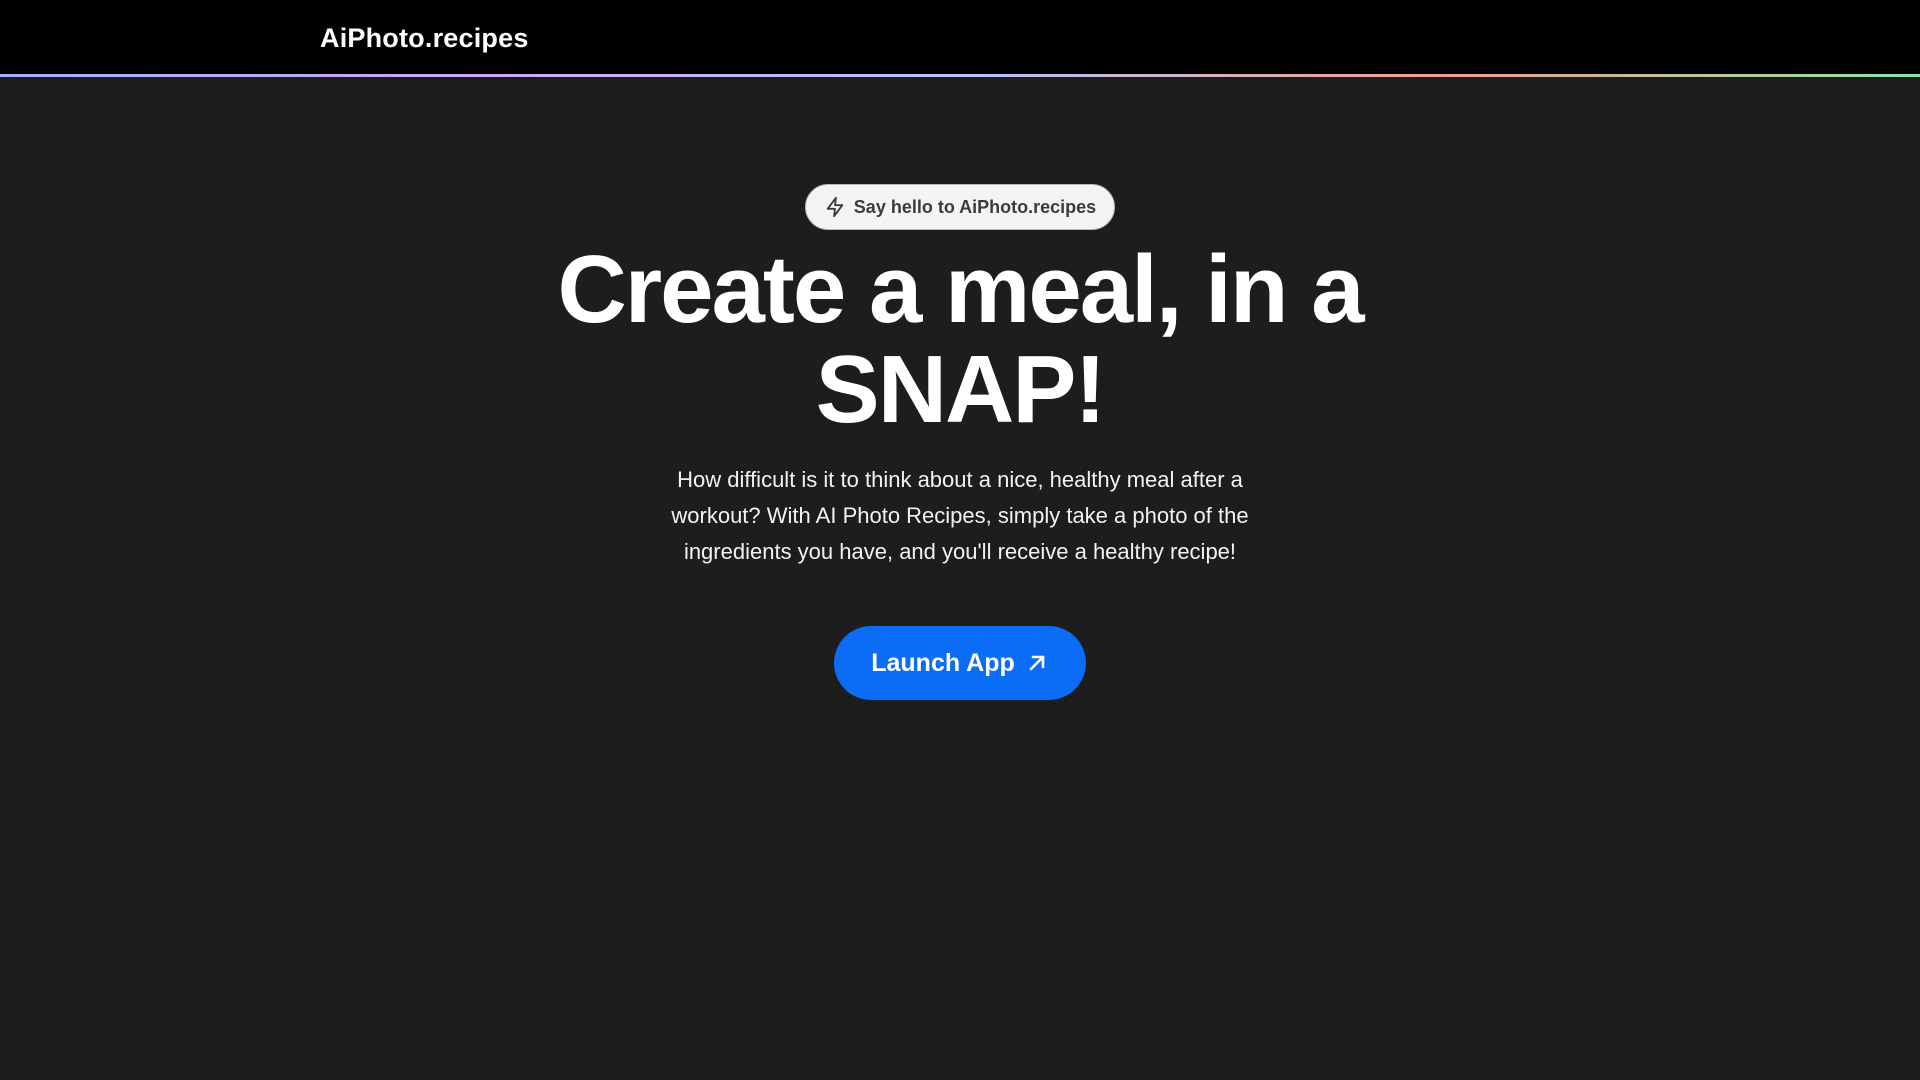 This screenshot has width=1920, height=1080. Describe the element at coordinates (975, 206) in the screenshot. I see `announcement-badge-label: Say hello to AiPhoto.recipes` at that location.